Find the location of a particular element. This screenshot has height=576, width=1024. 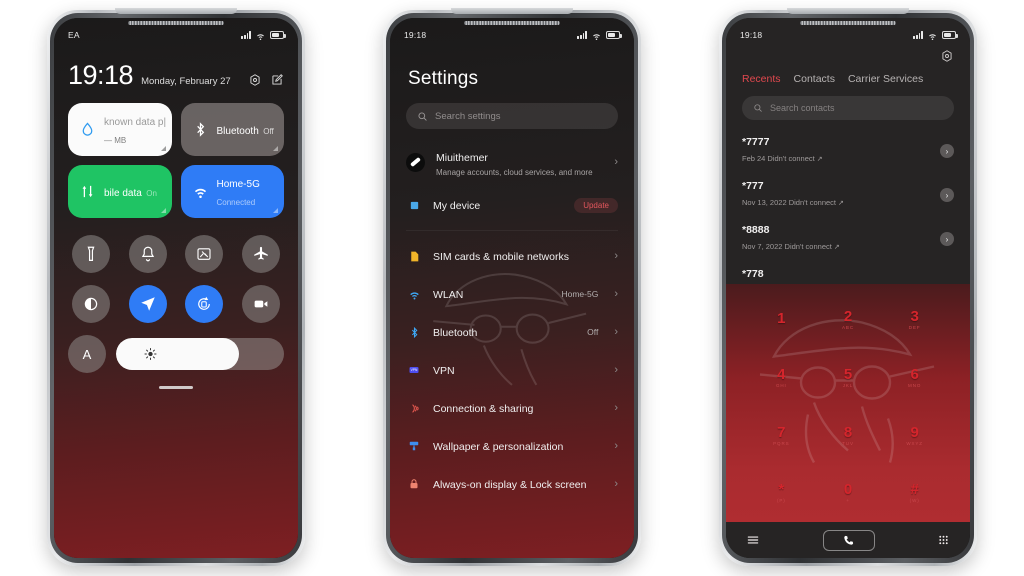

account-avatar is located at coordinates (415, 162).